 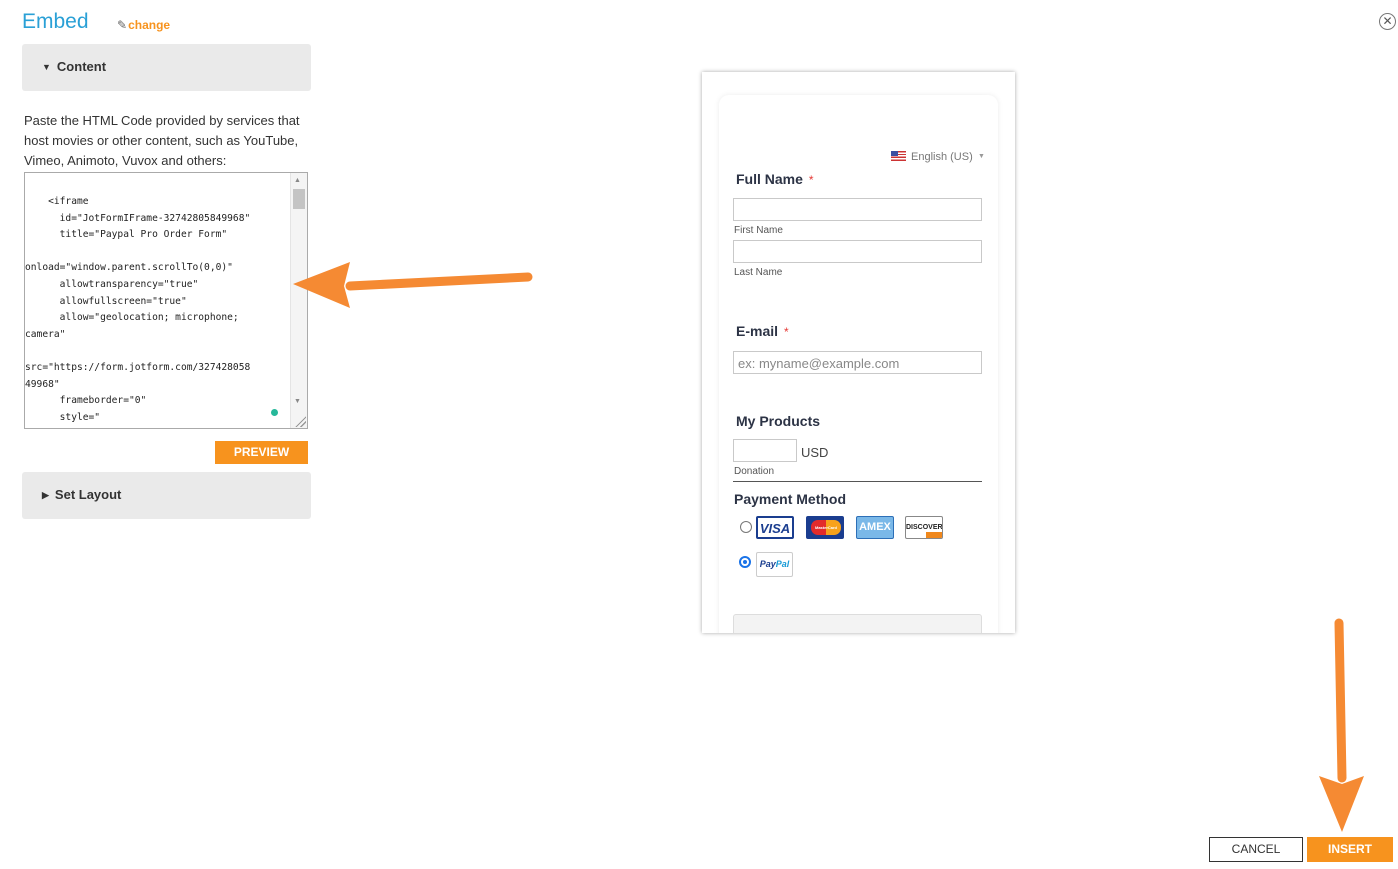 What do you see at coordinates (745, 562) in the screenshot?
I see `paypal-radio` at bounding box center [745, 562].